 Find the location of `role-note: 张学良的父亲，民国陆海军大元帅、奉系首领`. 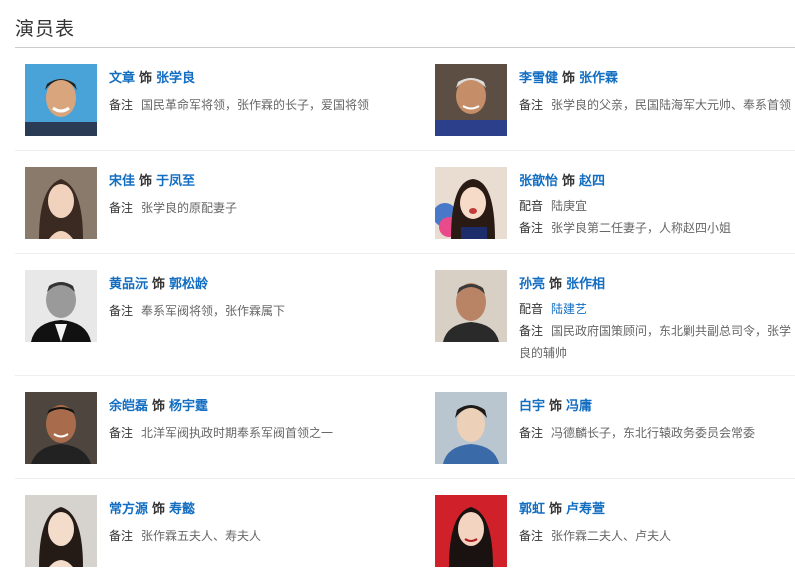

role-note: 张学良的父亲，民国陆海军大元帅、奉系首领 is located at coordinates (671, 105).